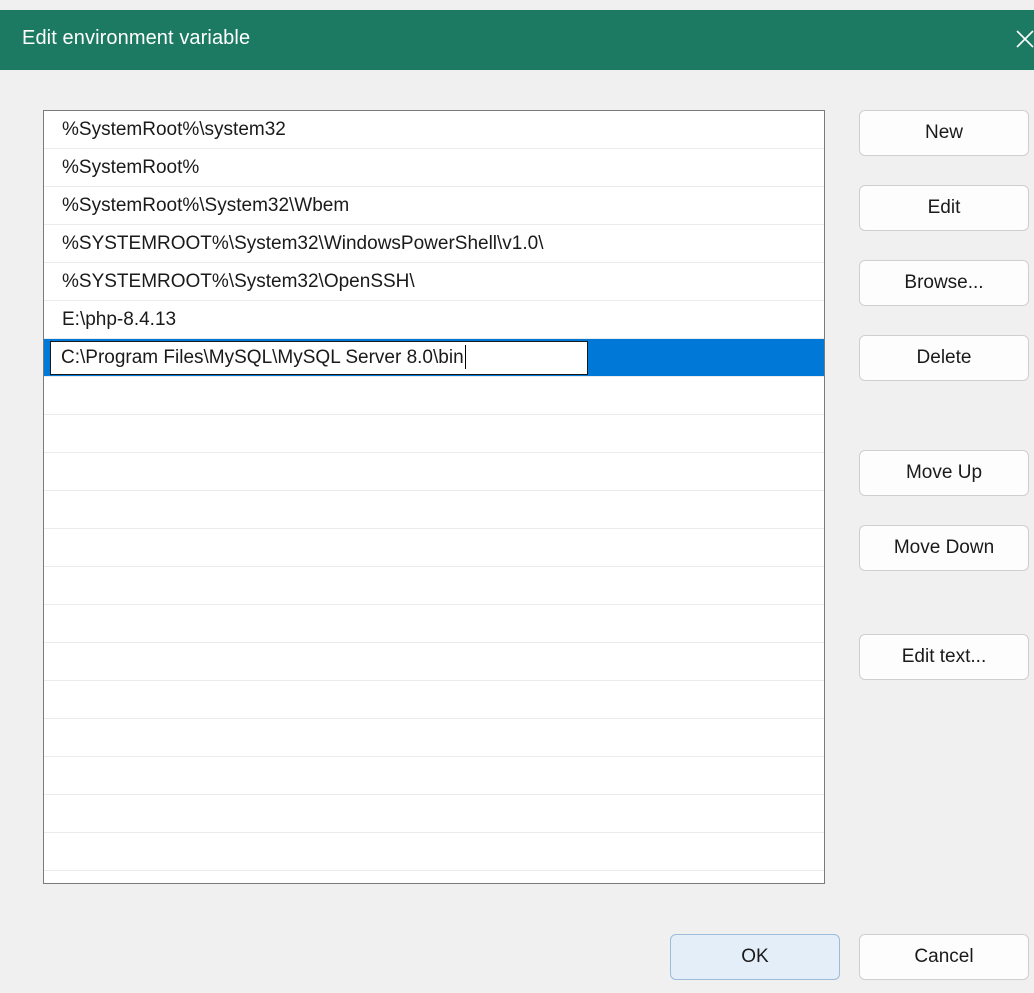 The image size is (1034, 993). I want to click on delete-button: Delete, so click(944, 358).